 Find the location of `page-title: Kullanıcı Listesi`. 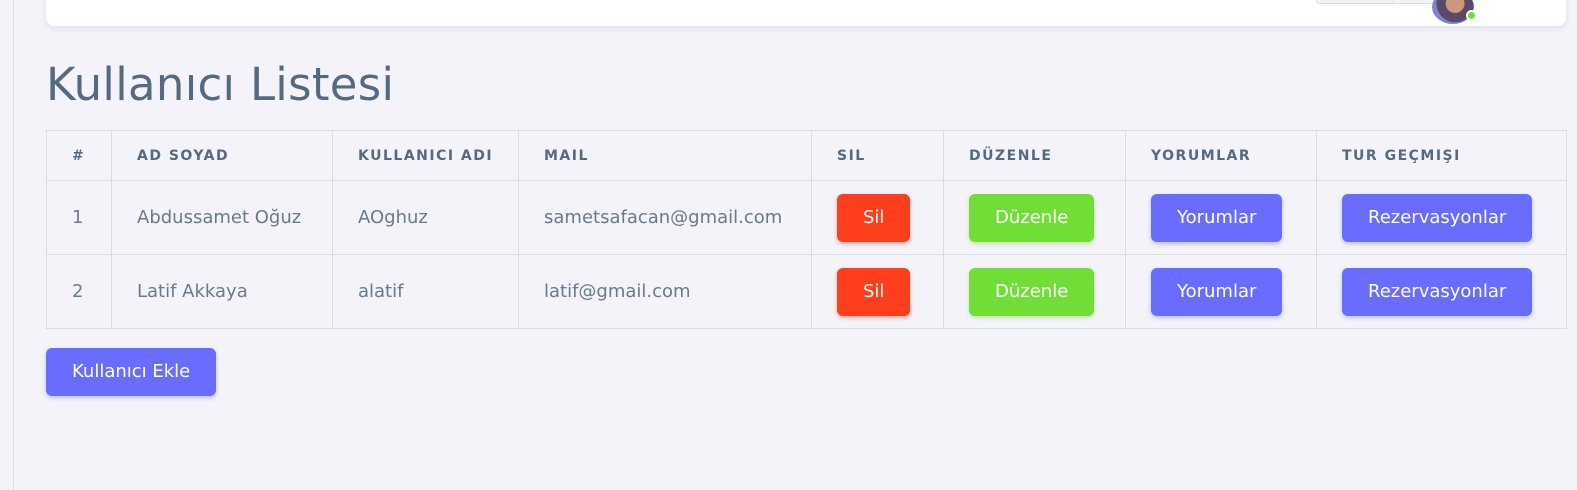

page-title: Kullanıcı Listesi is located at coordinates (220, 84).